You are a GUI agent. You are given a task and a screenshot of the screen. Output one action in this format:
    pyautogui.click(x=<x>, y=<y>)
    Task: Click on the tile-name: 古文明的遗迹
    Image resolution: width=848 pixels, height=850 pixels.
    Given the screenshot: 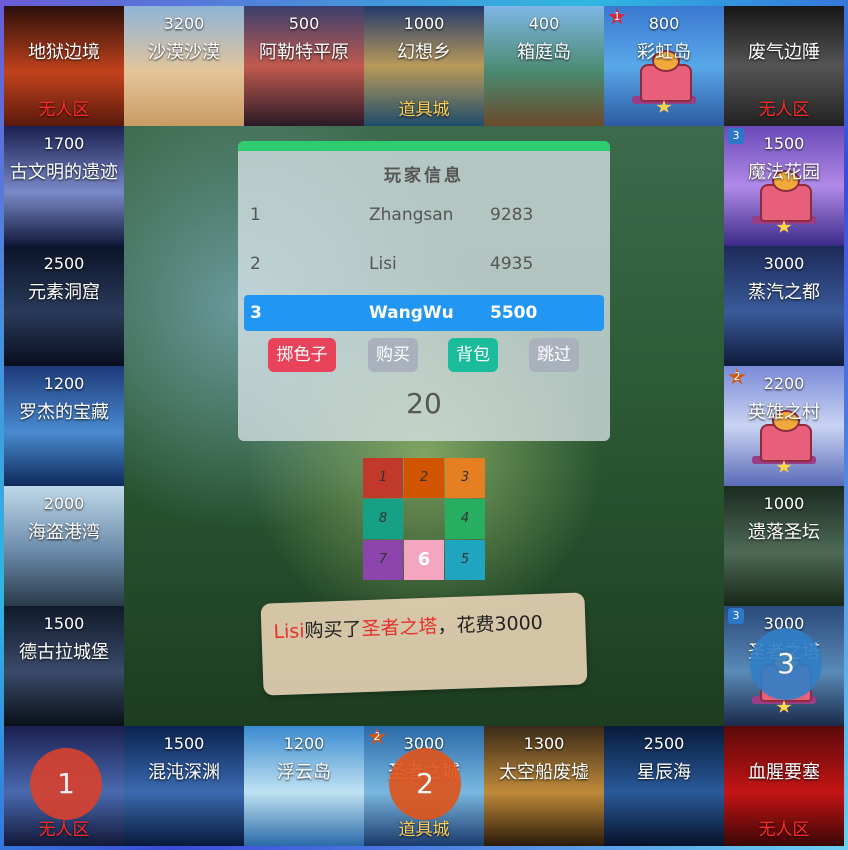 What is the action you would take?
    pyautogui.click(x=64, y=172)
    